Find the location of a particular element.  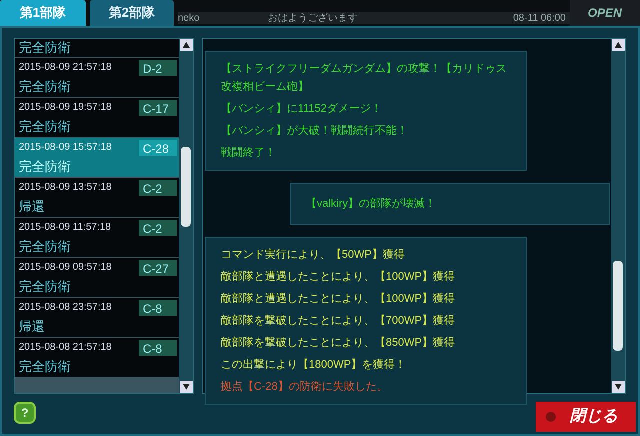

date-time: 2015-08-09 21:57:18 is located at coordinates (65, 68).